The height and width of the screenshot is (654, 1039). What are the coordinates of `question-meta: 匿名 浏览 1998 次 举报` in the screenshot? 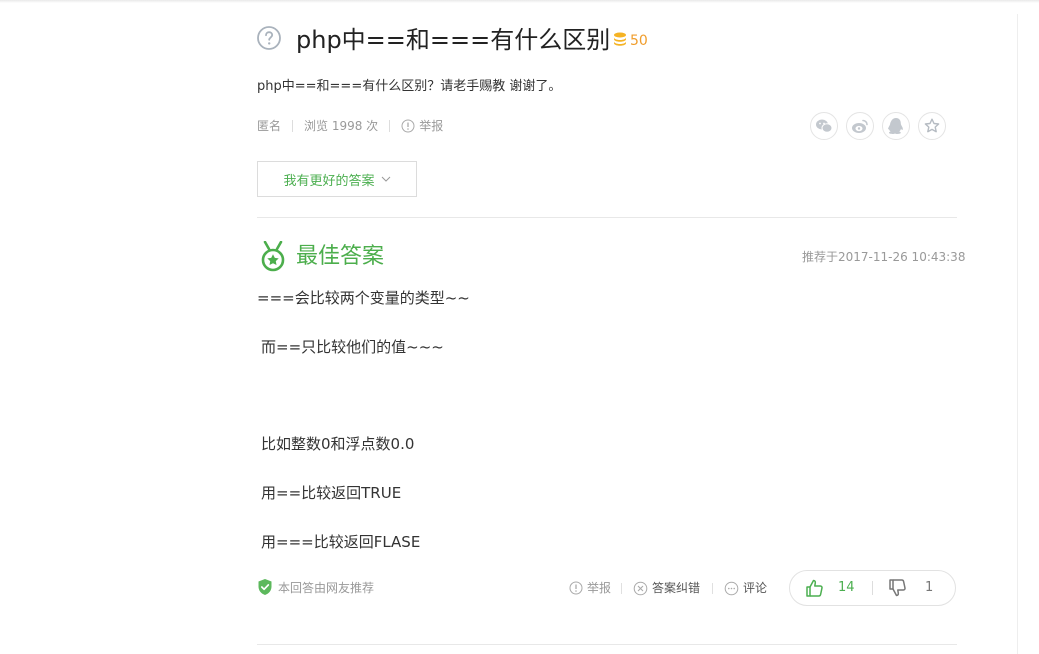 It's located at (350, 126).